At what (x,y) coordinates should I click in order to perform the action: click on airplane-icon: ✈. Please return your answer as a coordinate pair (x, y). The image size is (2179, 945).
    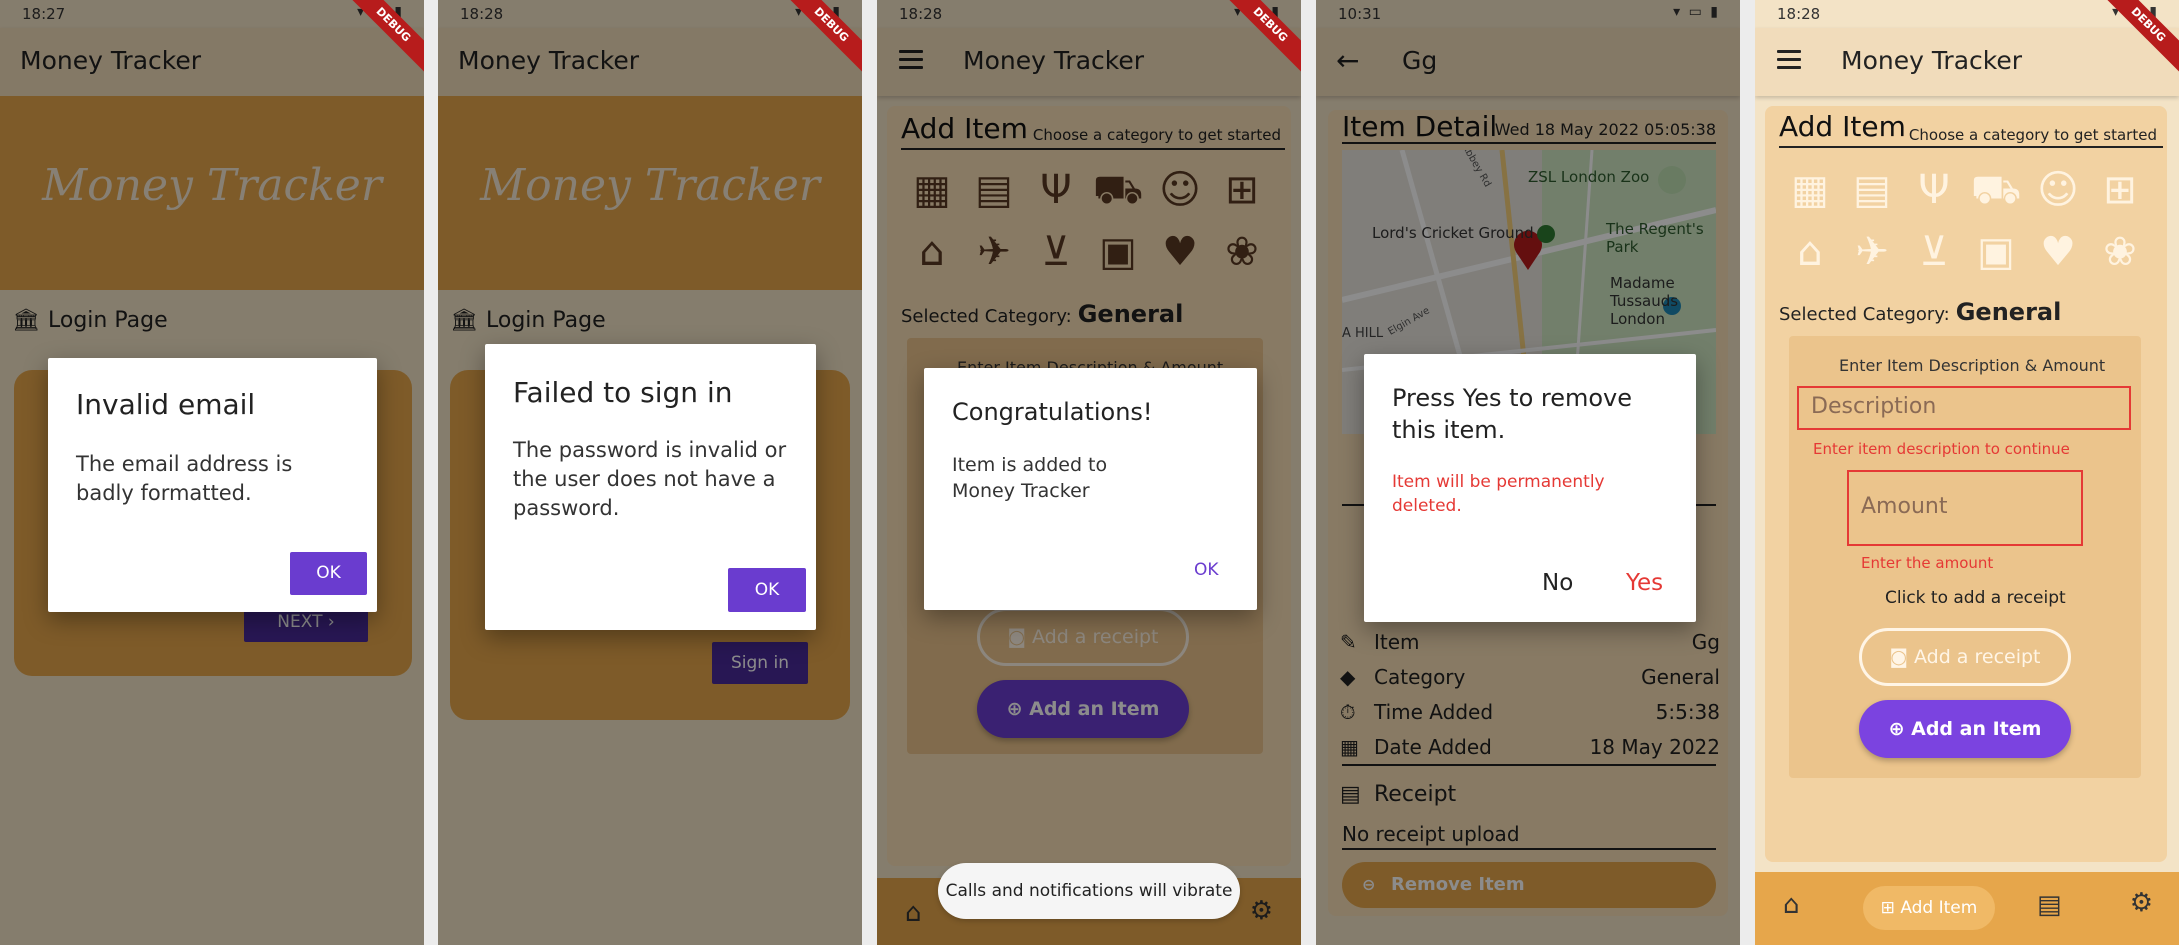
    Looking at the image, I should click on (1872, 252).